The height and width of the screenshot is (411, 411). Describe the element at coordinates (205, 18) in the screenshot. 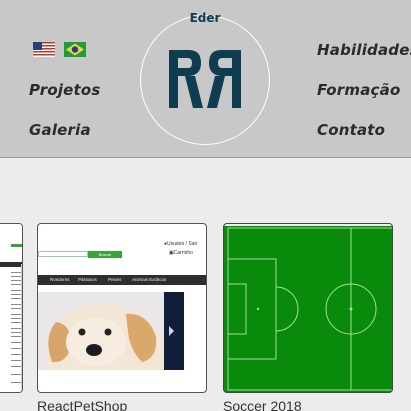

I see `logo-name: Eder` at that location.